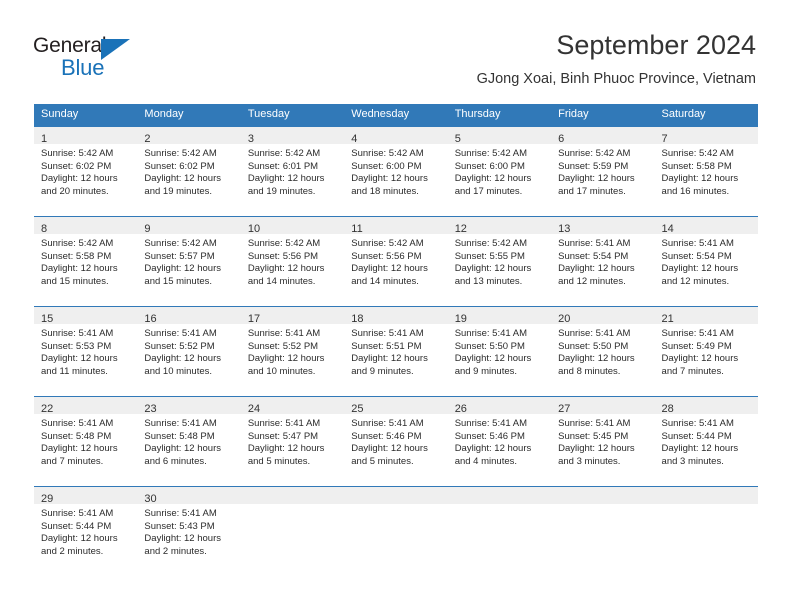  Describe the element at coordinates (179, 256) in the screenshot. I see `sunset-text: Sunset: 5:57 PM` at that location.